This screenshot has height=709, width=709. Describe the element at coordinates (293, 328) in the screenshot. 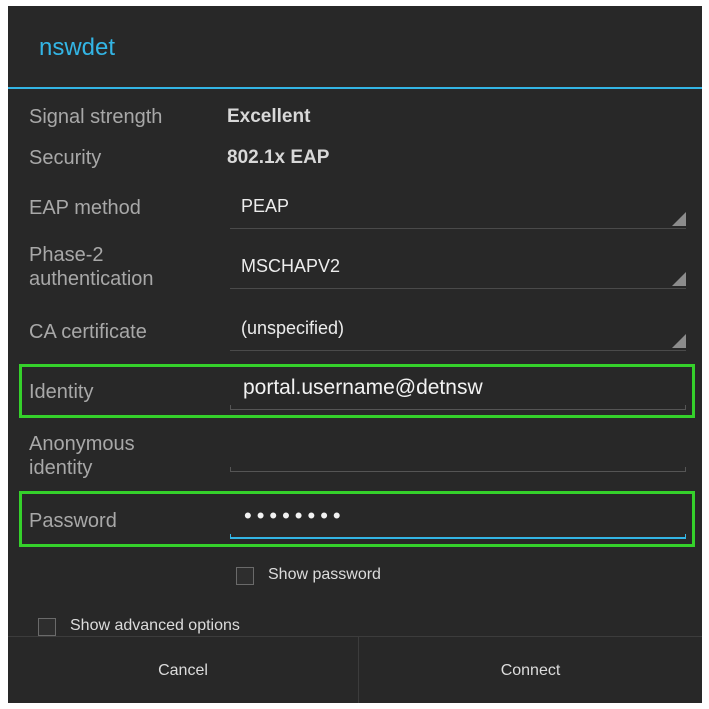

I see `ca-certificate-value: (unspecified)` at that location.